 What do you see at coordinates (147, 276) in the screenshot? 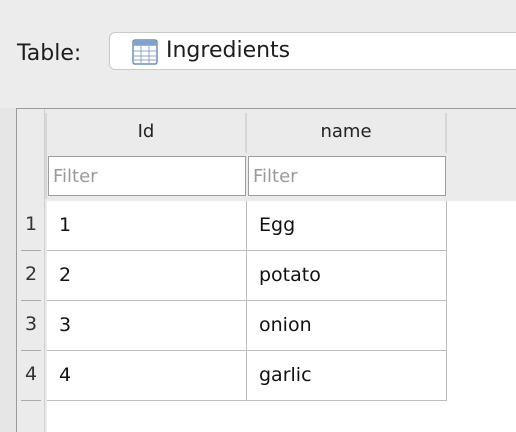
I see `table-cell-id: 2` at bounding box center [147, 276].